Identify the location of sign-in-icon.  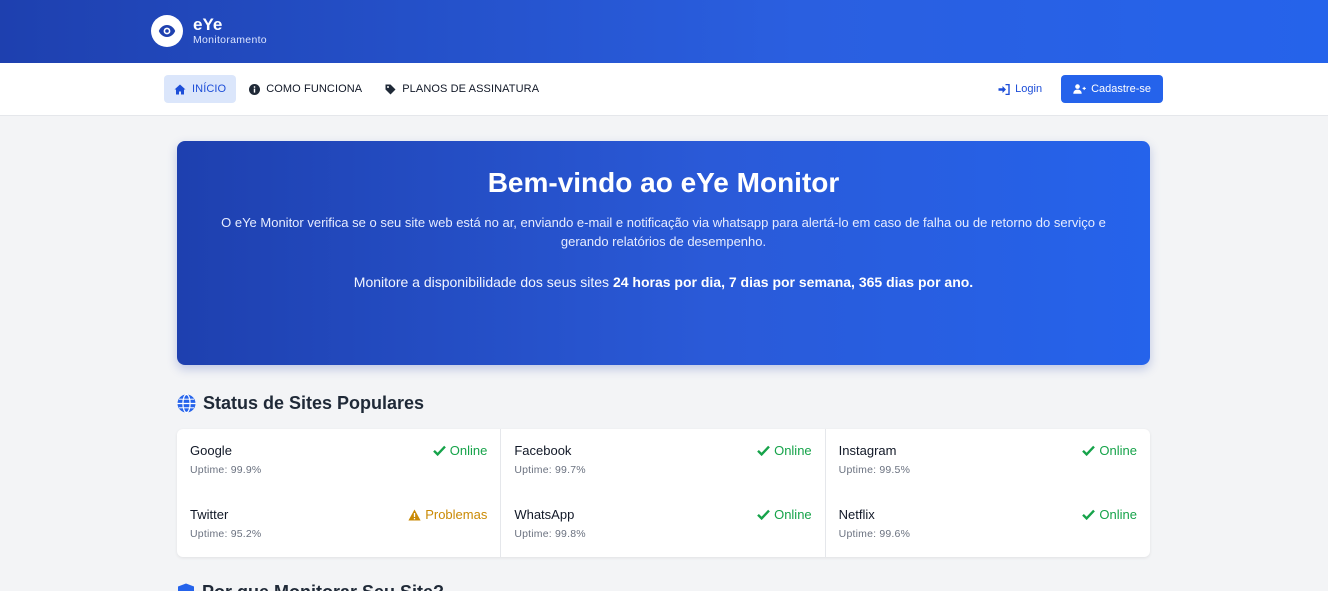
(1004, 89).